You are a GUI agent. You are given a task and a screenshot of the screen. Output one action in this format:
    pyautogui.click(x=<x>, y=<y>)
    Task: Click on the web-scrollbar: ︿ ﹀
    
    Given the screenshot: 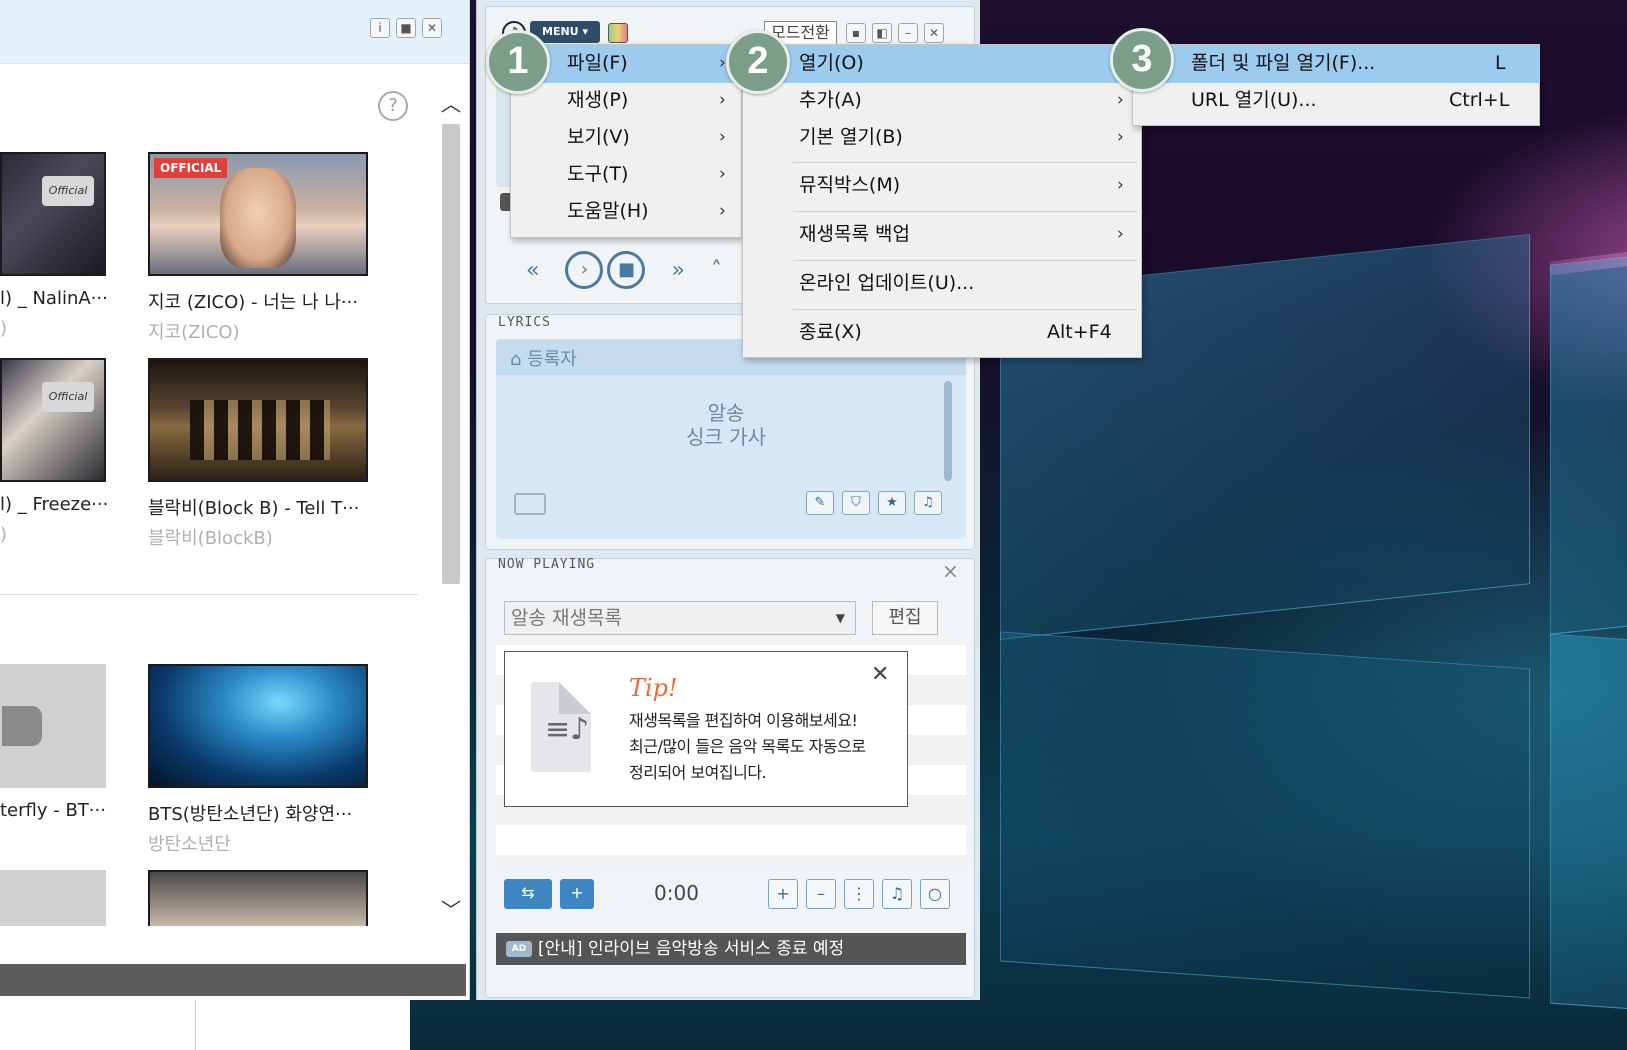 What is the action you would take?
    pyautogui.click(x=451, y=508)
    